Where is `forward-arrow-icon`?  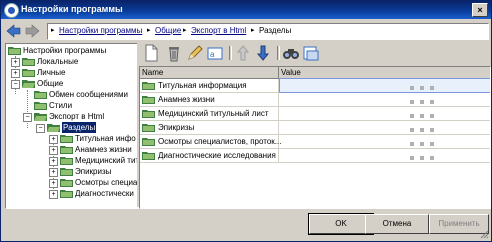
forward-arrow-icon is located at coordinates (33, 31).